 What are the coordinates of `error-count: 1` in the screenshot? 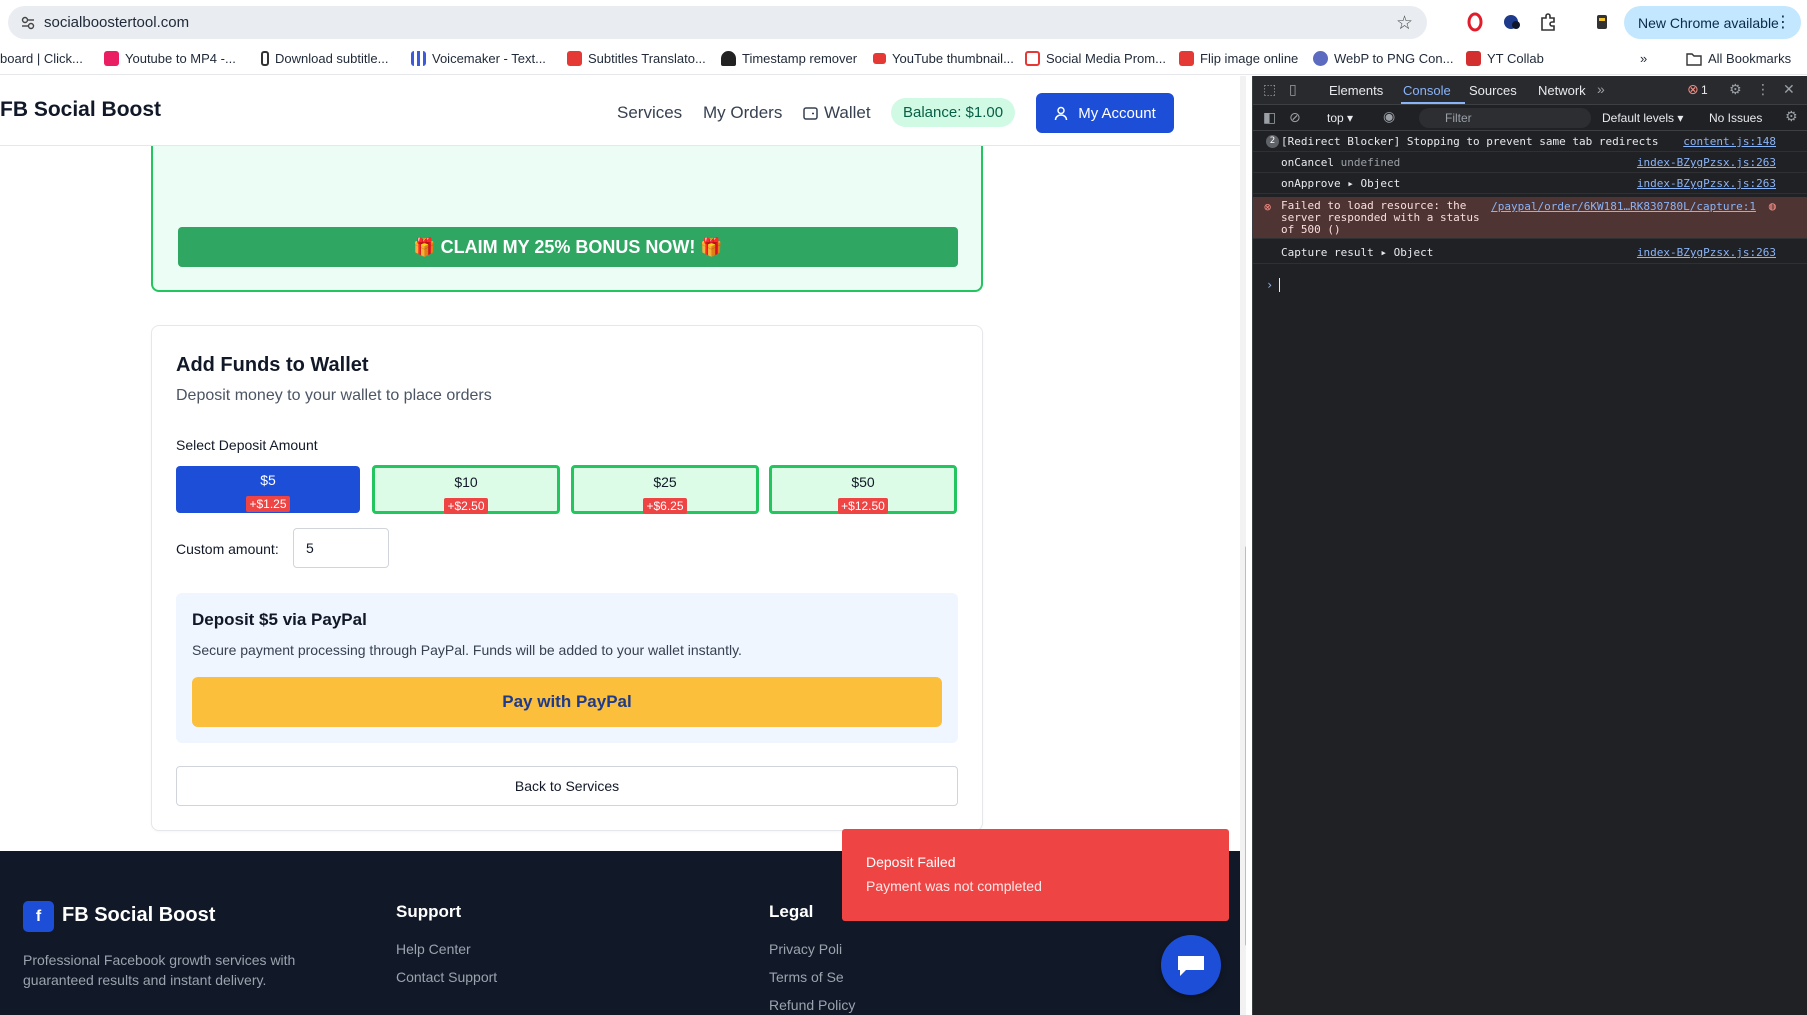 It's located at (1704, 90).